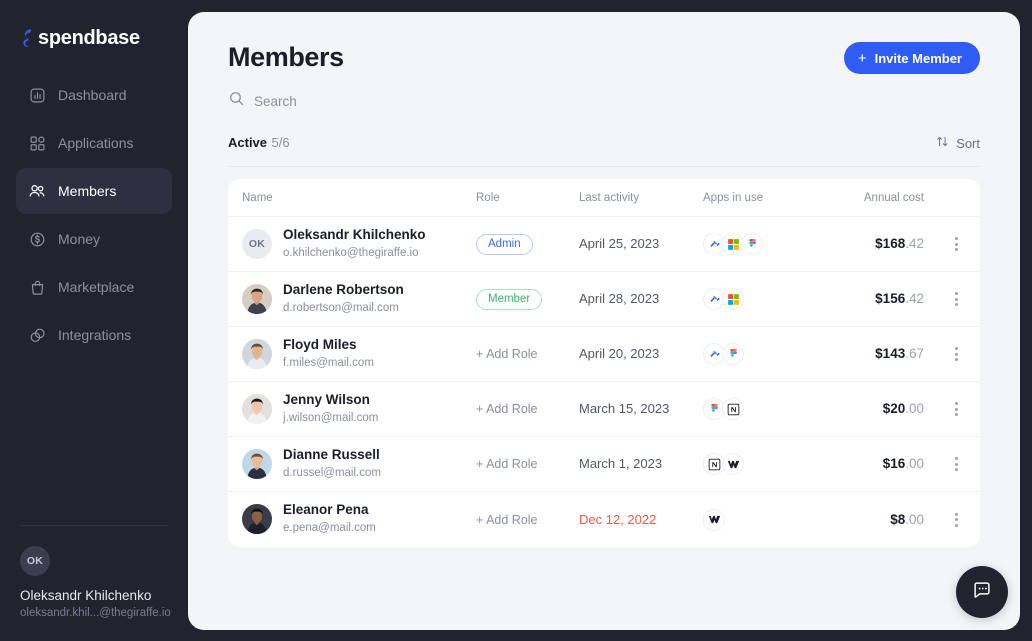 The height and width of the screenshot is (641, 1032). I want to click on sidebar-divider, so click(94, 525).